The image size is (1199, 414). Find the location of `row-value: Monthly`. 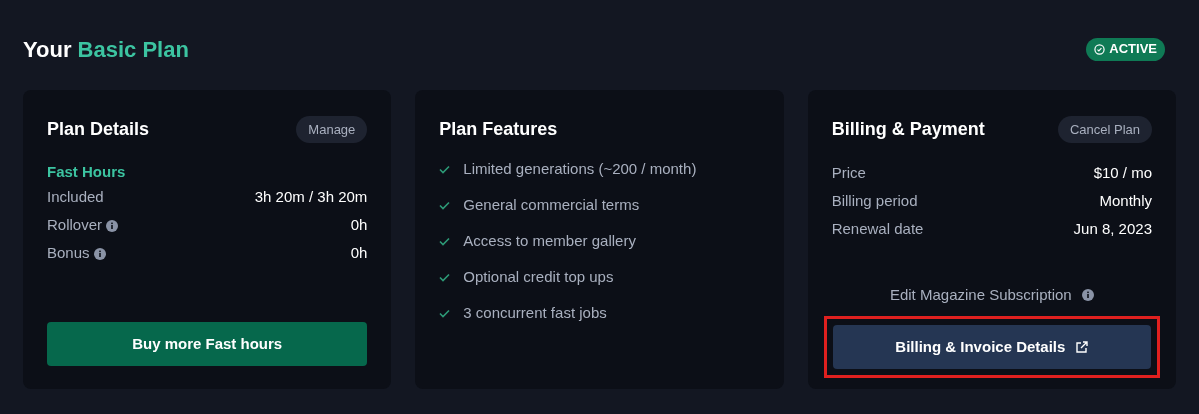

row-value: Monthly is located at coordinates (1125, 200).